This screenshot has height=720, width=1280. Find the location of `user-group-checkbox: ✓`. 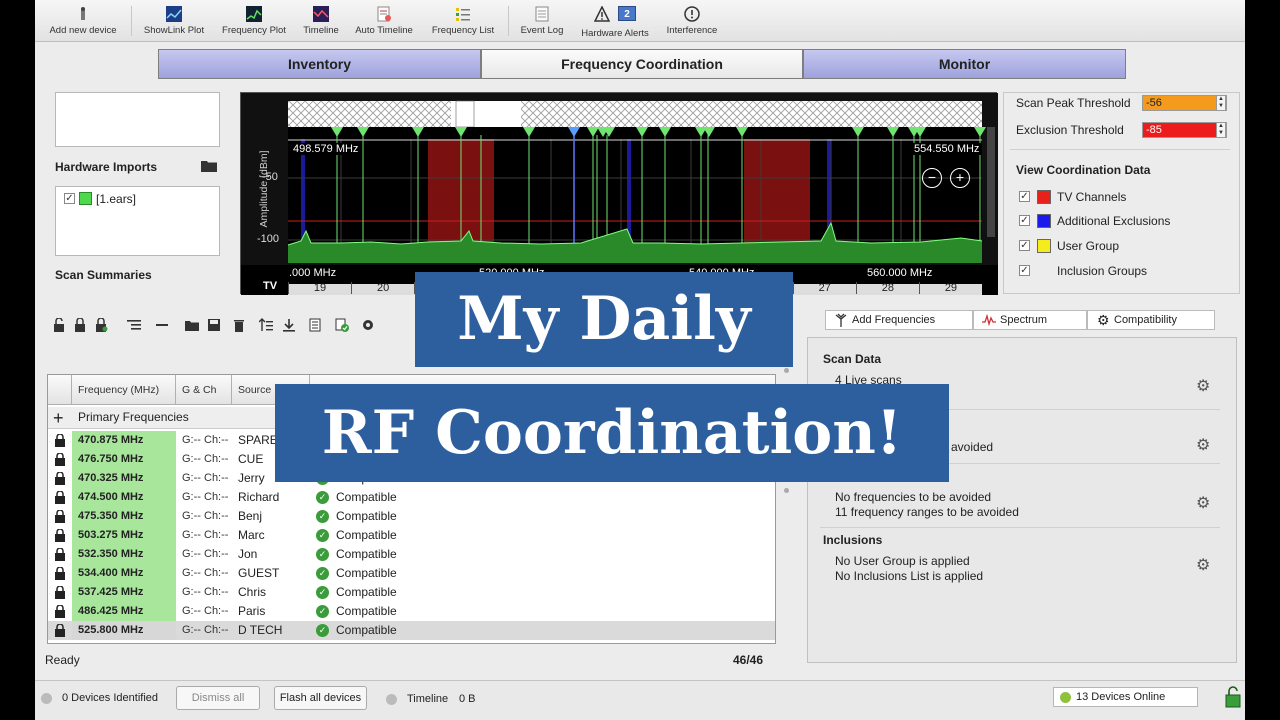

user-group-checkbox: ✓ is located at coordinates (1024, 245).